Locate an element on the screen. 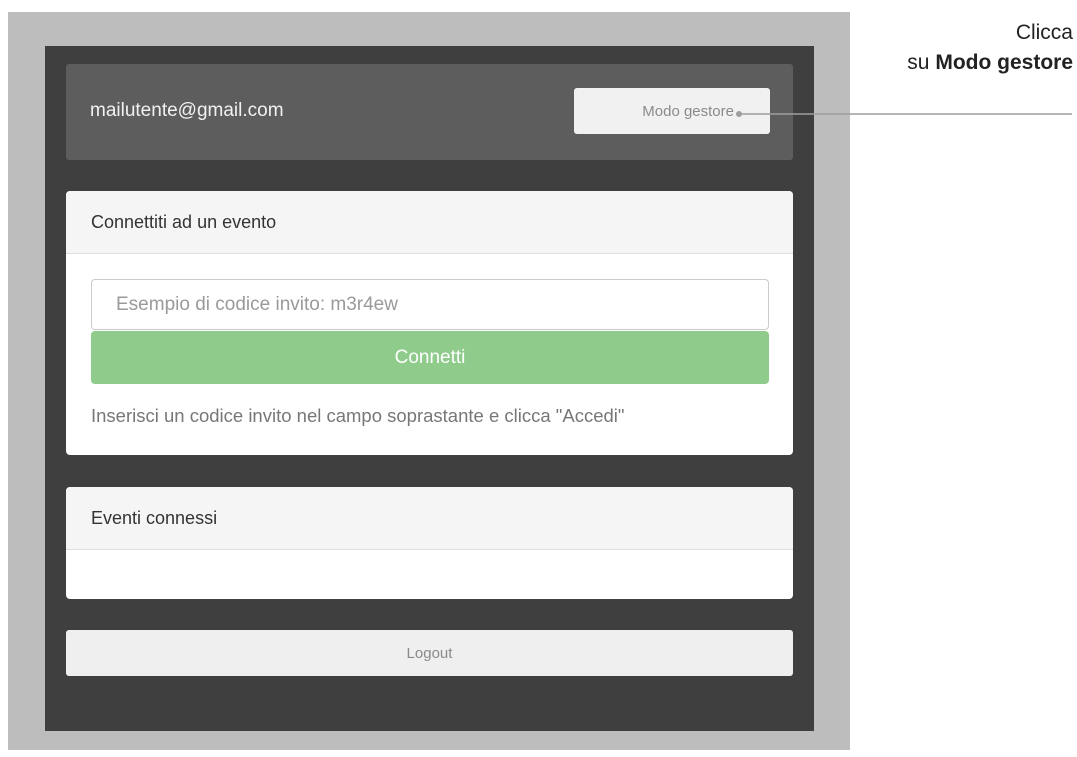  user-email: mailutente@gmail.com is located at coordinates (187, 110).